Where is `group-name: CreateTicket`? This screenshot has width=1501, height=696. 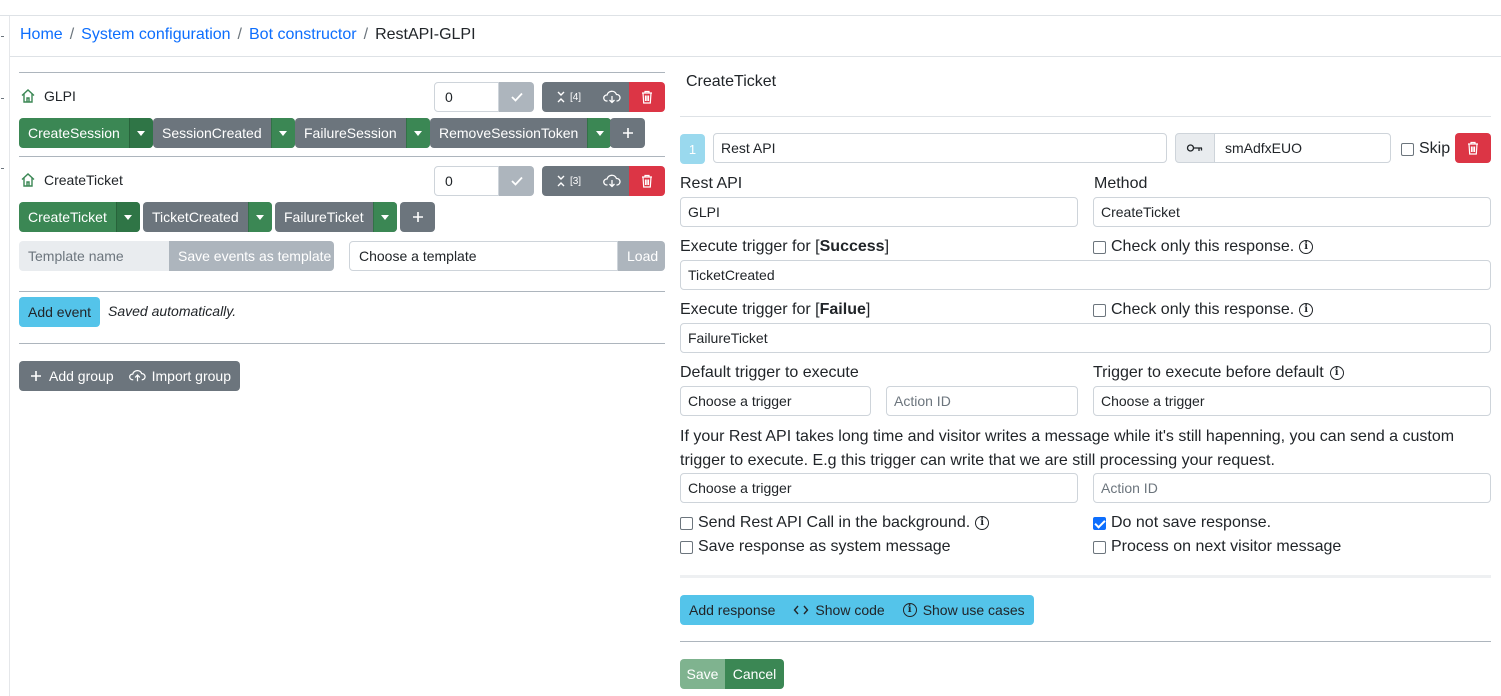 group-name: CreateTicket is located at coordinates (83, 180).